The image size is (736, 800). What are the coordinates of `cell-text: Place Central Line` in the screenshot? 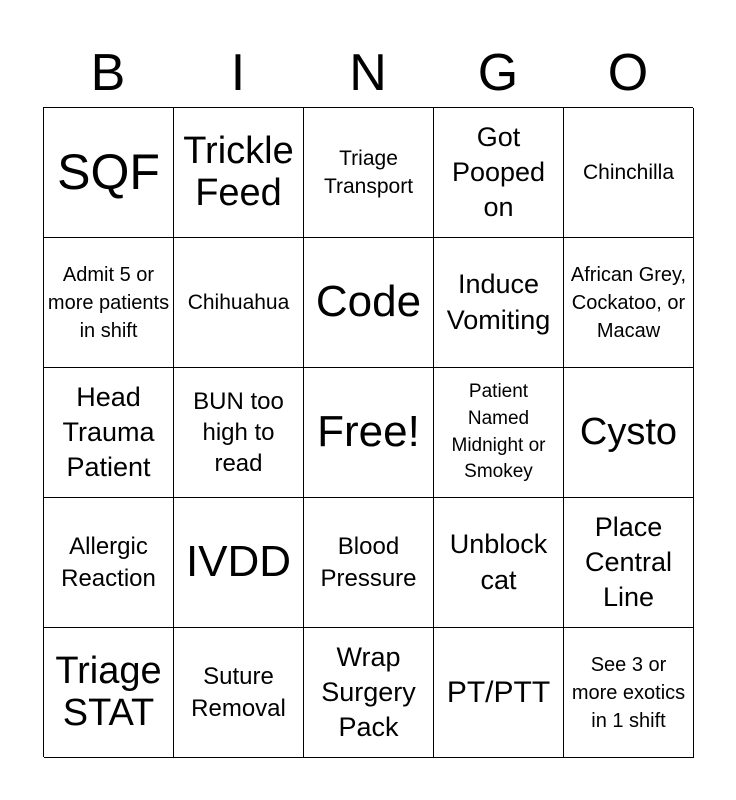 It's located at (628, 562).